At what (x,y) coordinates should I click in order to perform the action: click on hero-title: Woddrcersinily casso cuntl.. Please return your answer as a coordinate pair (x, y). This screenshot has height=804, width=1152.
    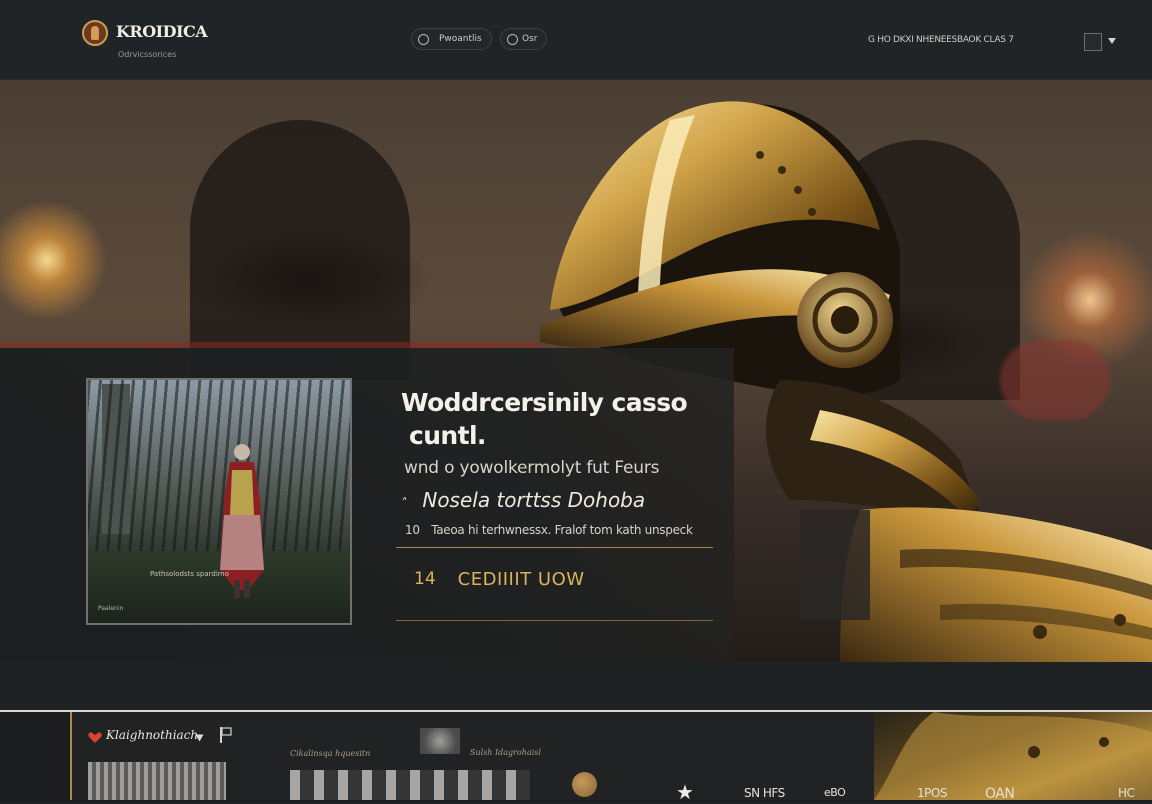
    Looking at the image, I should click on (551, 419).